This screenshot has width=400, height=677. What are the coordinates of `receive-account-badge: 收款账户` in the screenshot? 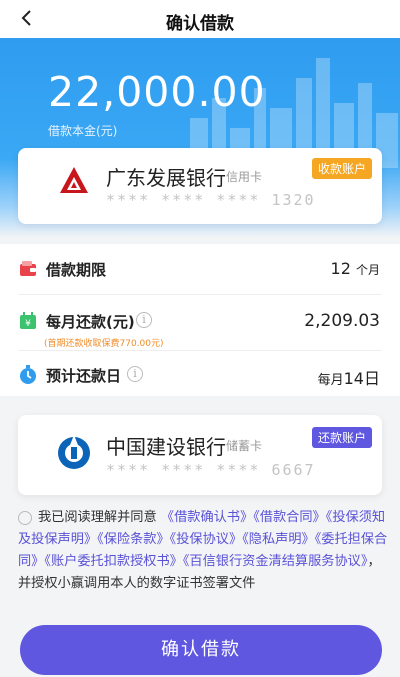 It's located at (341, 168).